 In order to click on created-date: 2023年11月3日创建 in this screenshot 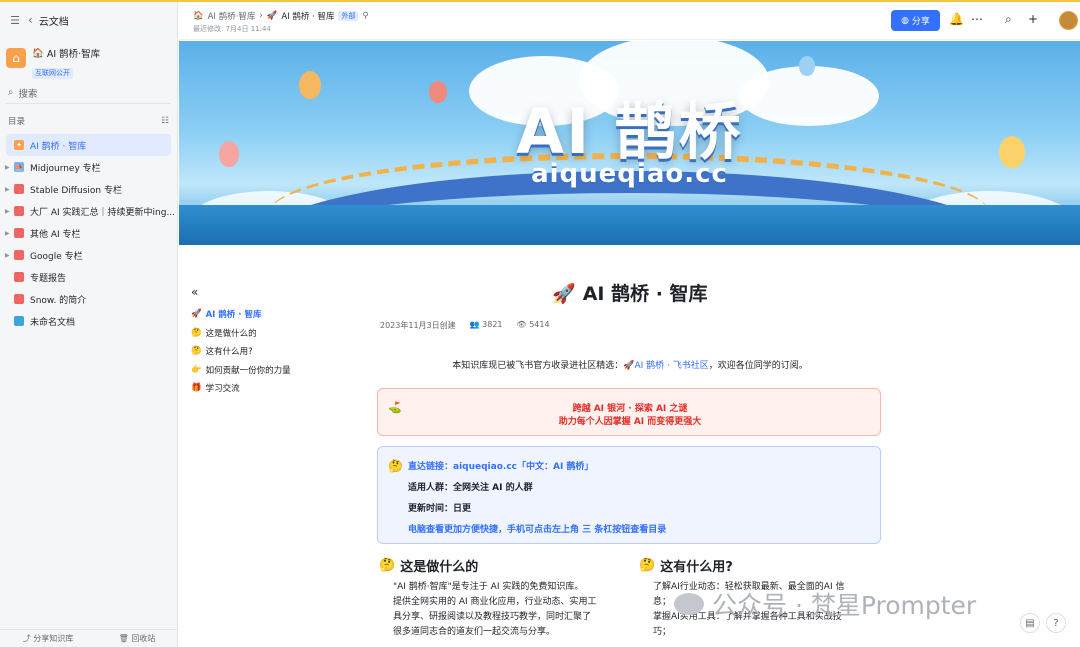, I will do `click(418, 325)`.